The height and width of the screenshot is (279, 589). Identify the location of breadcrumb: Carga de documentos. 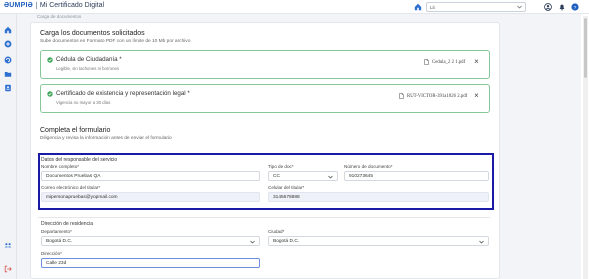
(59, 16).